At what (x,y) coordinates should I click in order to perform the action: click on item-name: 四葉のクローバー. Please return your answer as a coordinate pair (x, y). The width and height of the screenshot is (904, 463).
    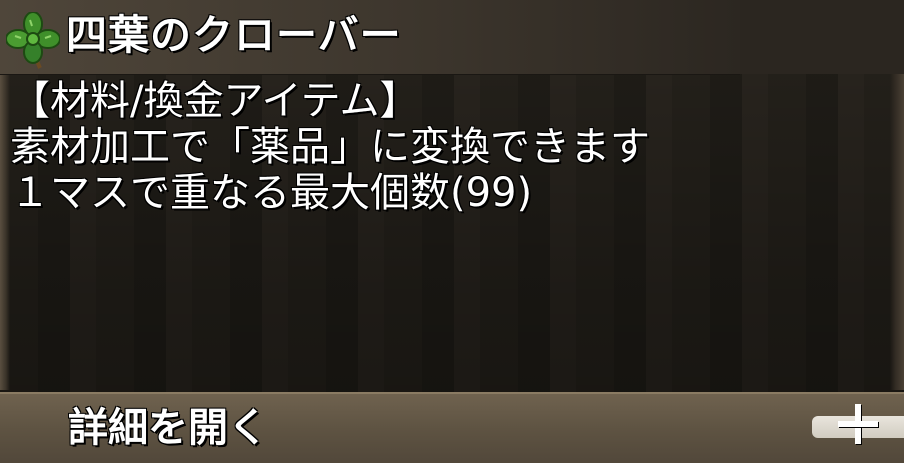
    Looking at the image, I should click on (234, 35).